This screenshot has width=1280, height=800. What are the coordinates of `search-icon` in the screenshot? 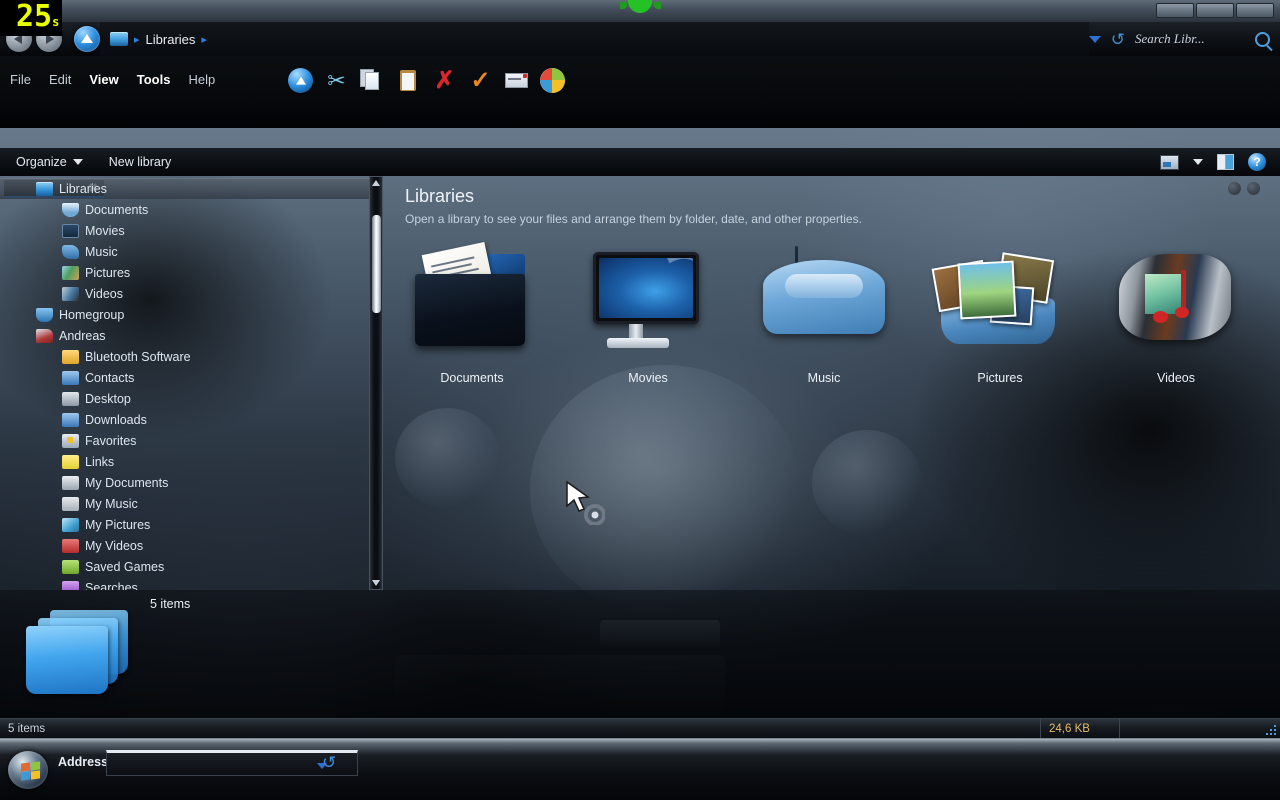 It's located at (1262, 39).